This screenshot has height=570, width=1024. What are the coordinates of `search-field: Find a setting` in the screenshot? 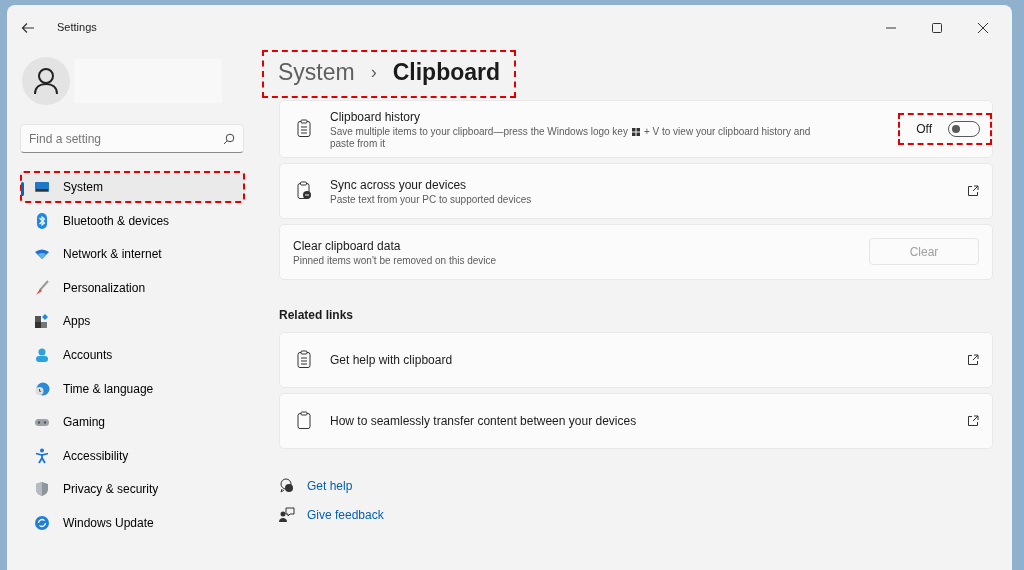 It's located at (132, 138).